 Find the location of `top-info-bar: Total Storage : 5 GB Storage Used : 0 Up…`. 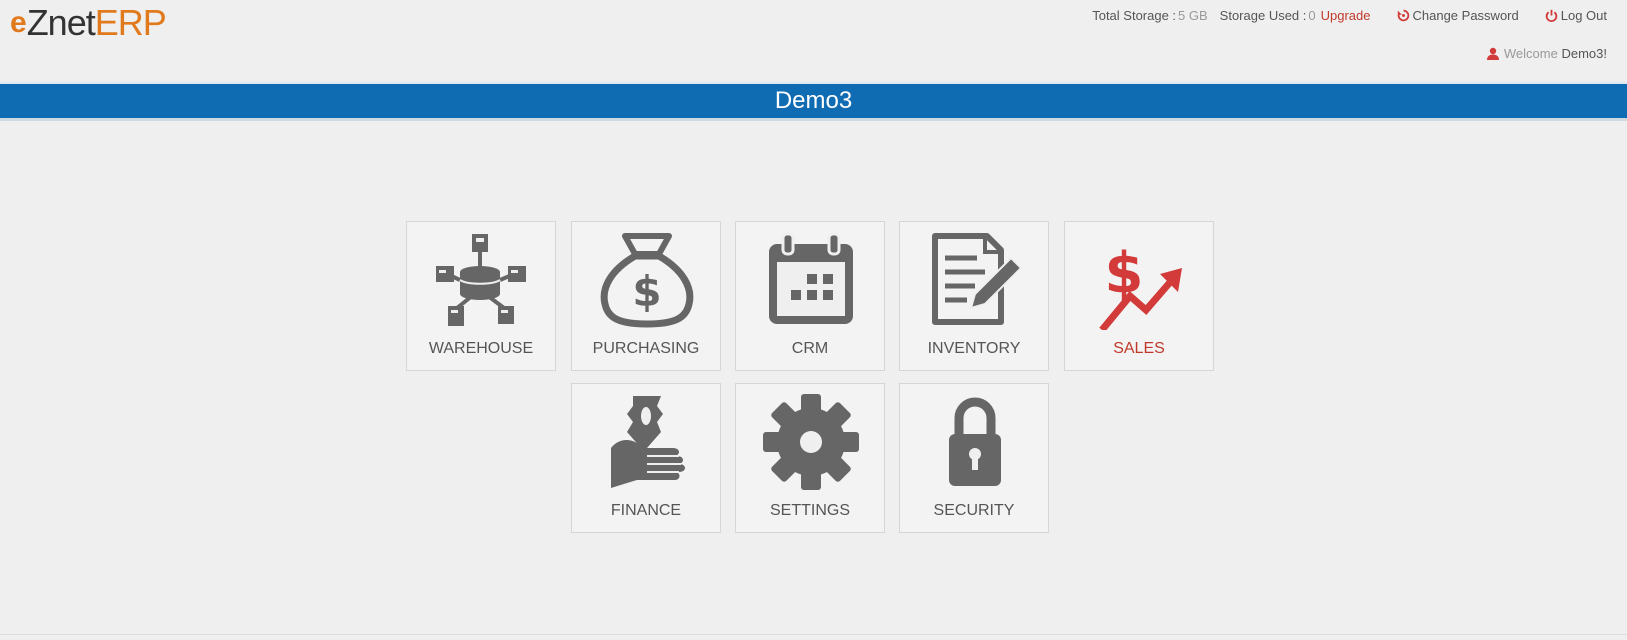

top-info-bar: Total Storage : 5 GB Storage Used : 0 Up… is located at coordinates (1349, 15).